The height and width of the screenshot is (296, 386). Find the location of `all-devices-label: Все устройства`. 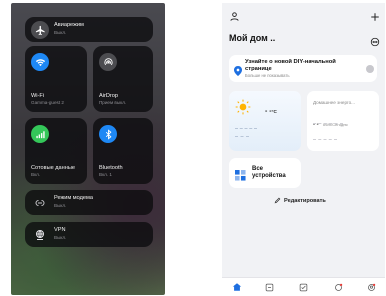

all-devices-label: Все устройства is located at coordinates (269, 172).